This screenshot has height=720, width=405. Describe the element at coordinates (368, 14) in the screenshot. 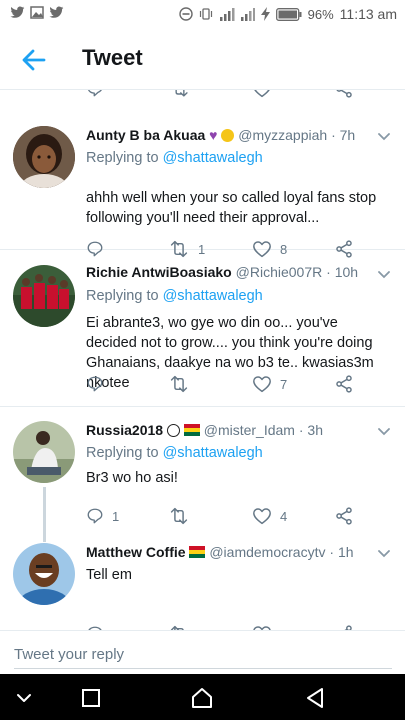

I see `clock: 11:13 am` at that location.